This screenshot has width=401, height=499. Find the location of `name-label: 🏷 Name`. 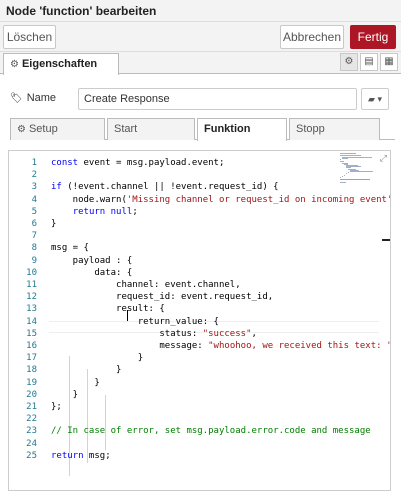

name-label: 🏷 Name is located at coordinates (33, 98).